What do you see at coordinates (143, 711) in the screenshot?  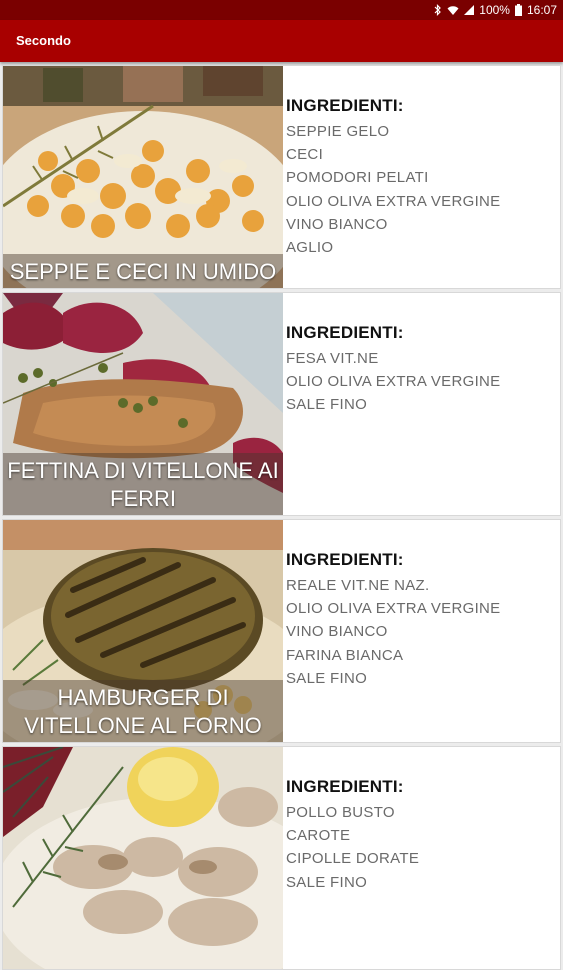 I see `recipe-name: HAMBURGER DI VITELLONE AL FORNO` at bounding box center [143, 711].